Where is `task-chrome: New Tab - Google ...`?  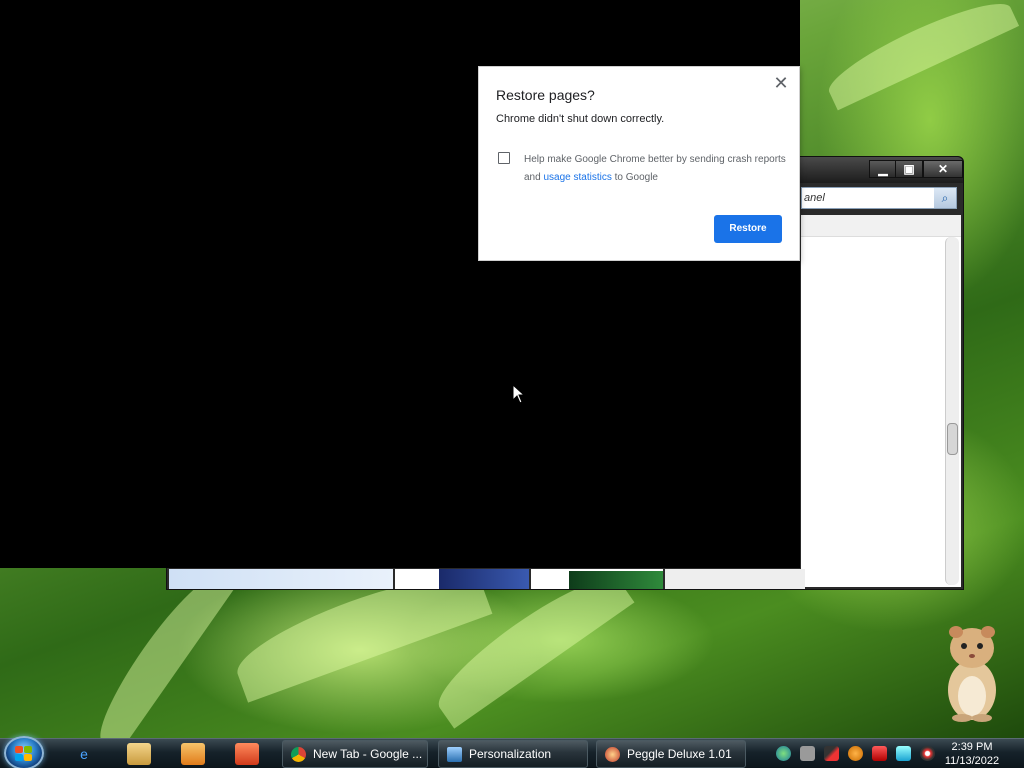
task-chrome: New Tab - Google ... is located at coordinates (355, 754).